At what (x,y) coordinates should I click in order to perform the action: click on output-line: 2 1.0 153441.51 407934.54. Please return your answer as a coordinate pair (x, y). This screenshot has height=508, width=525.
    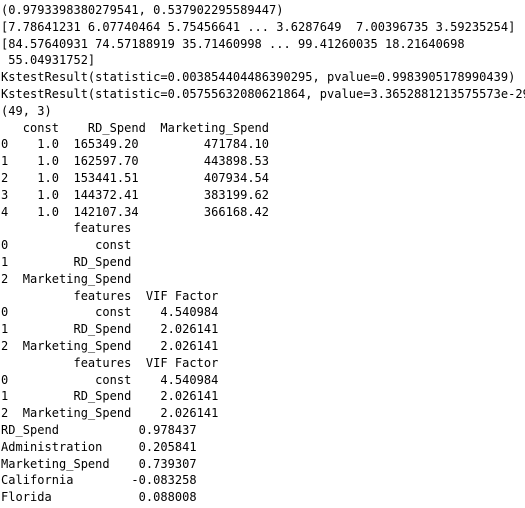
    Looking at the image, I should click on (135, 177).